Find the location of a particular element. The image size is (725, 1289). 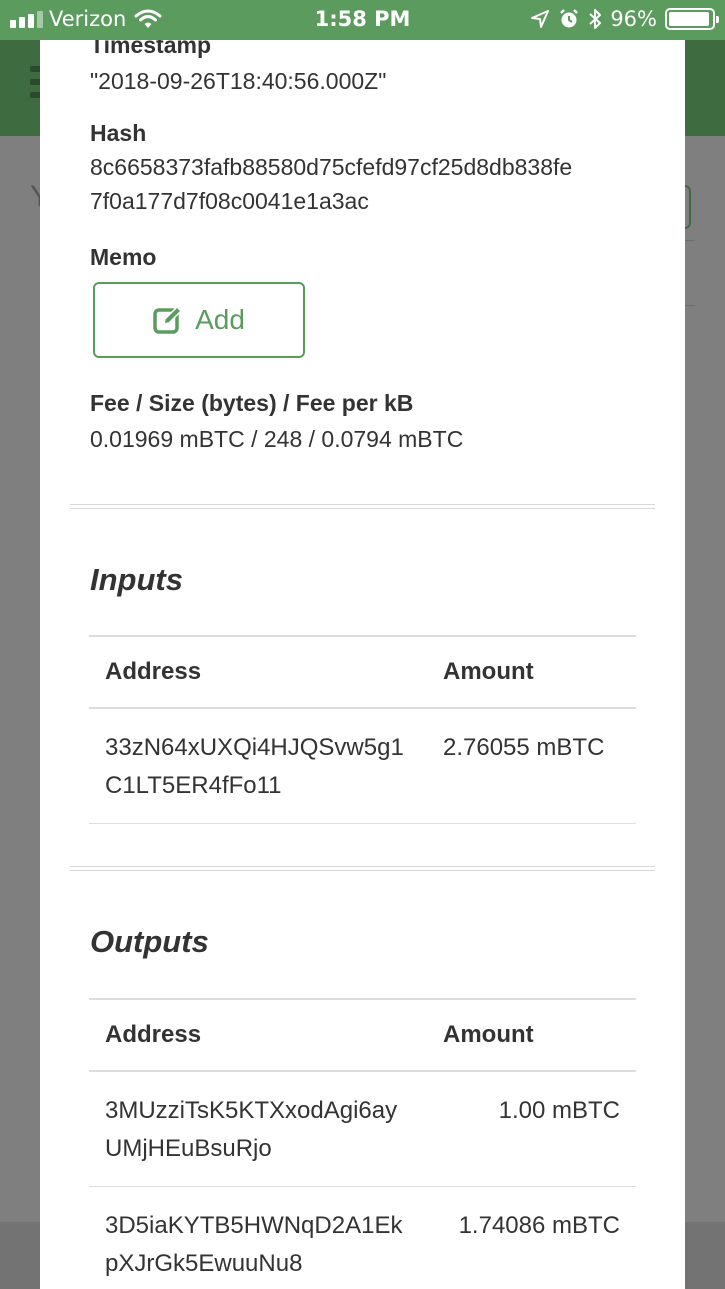

inputs-header-row: Address Amount is located at coordinates (362, 672).